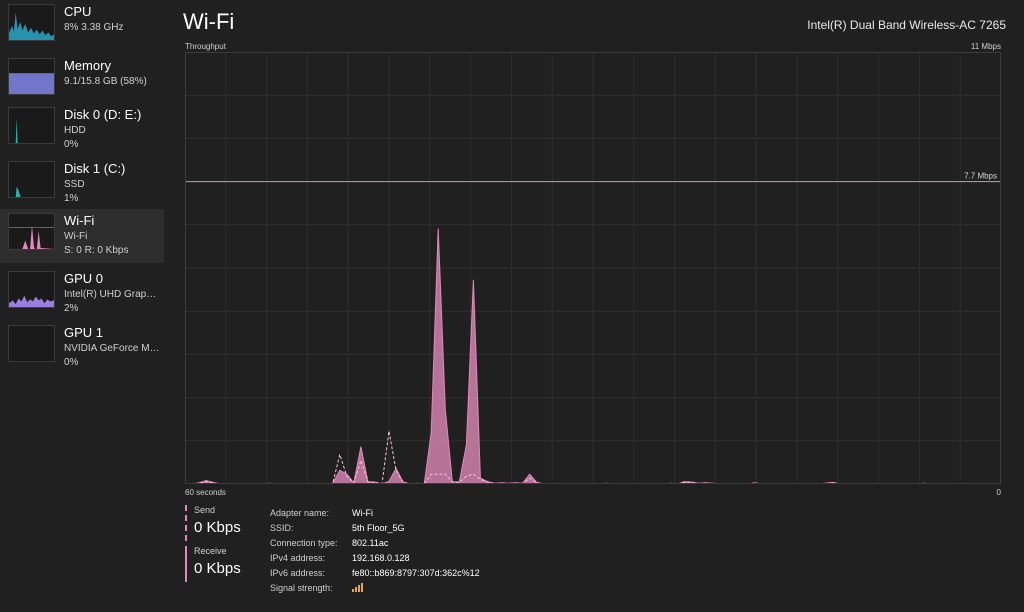  I want to click on sidebar-item-title: Memory, so click(87, 65).